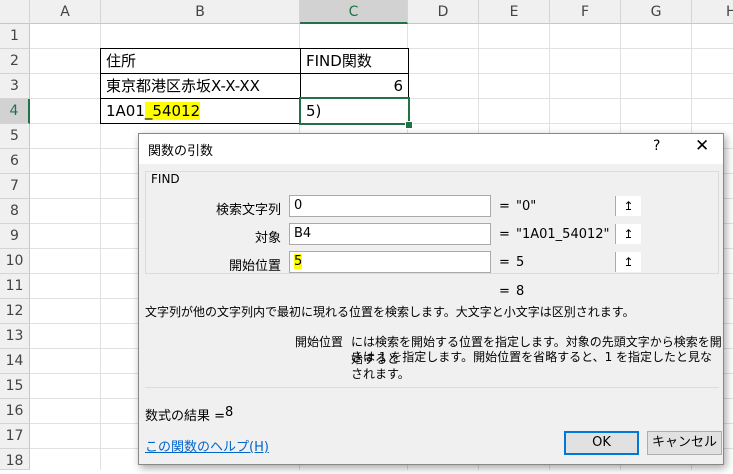  Describe the element at coordinates (15, 261) in the screenshot. I see `row-header-10: 10` at that location.